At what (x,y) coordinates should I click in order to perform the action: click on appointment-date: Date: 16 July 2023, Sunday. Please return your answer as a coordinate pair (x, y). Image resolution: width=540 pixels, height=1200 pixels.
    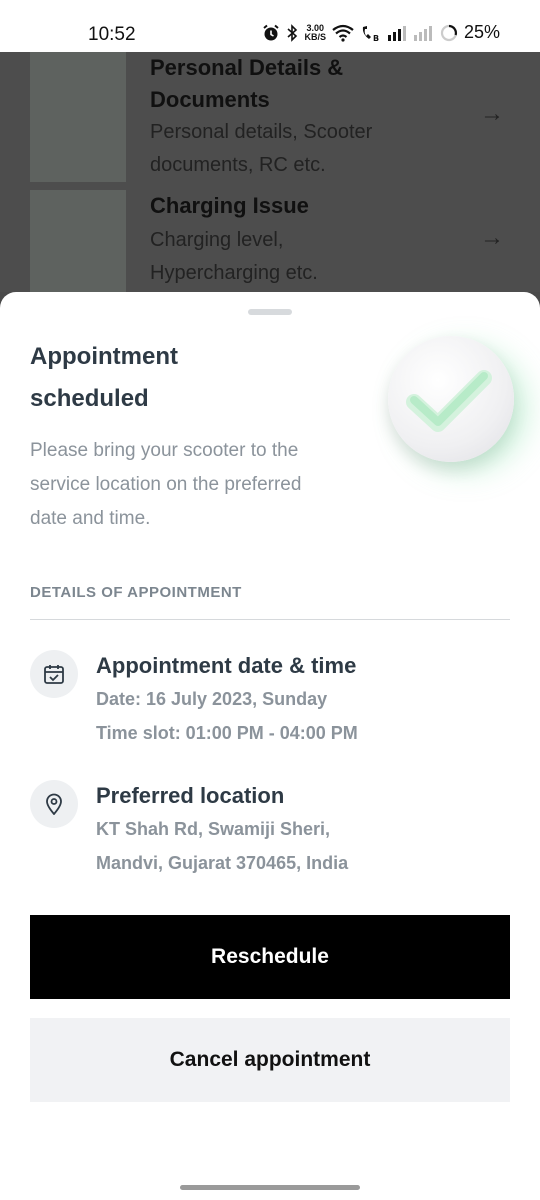
    Looking at the image, I should click on (212, 699).